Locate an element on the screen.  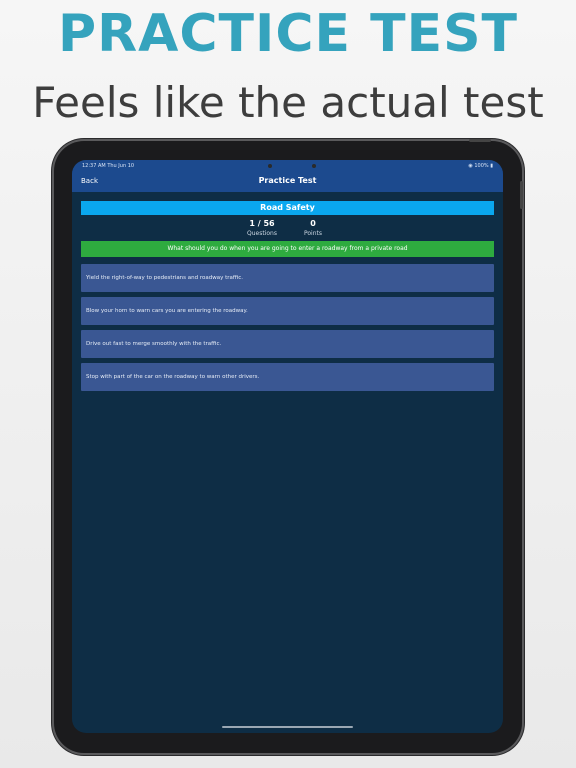
status-bar: 12:37 AM Thu Jun 10 ◉ 100% ▮ is located at coordinates (287, 166).